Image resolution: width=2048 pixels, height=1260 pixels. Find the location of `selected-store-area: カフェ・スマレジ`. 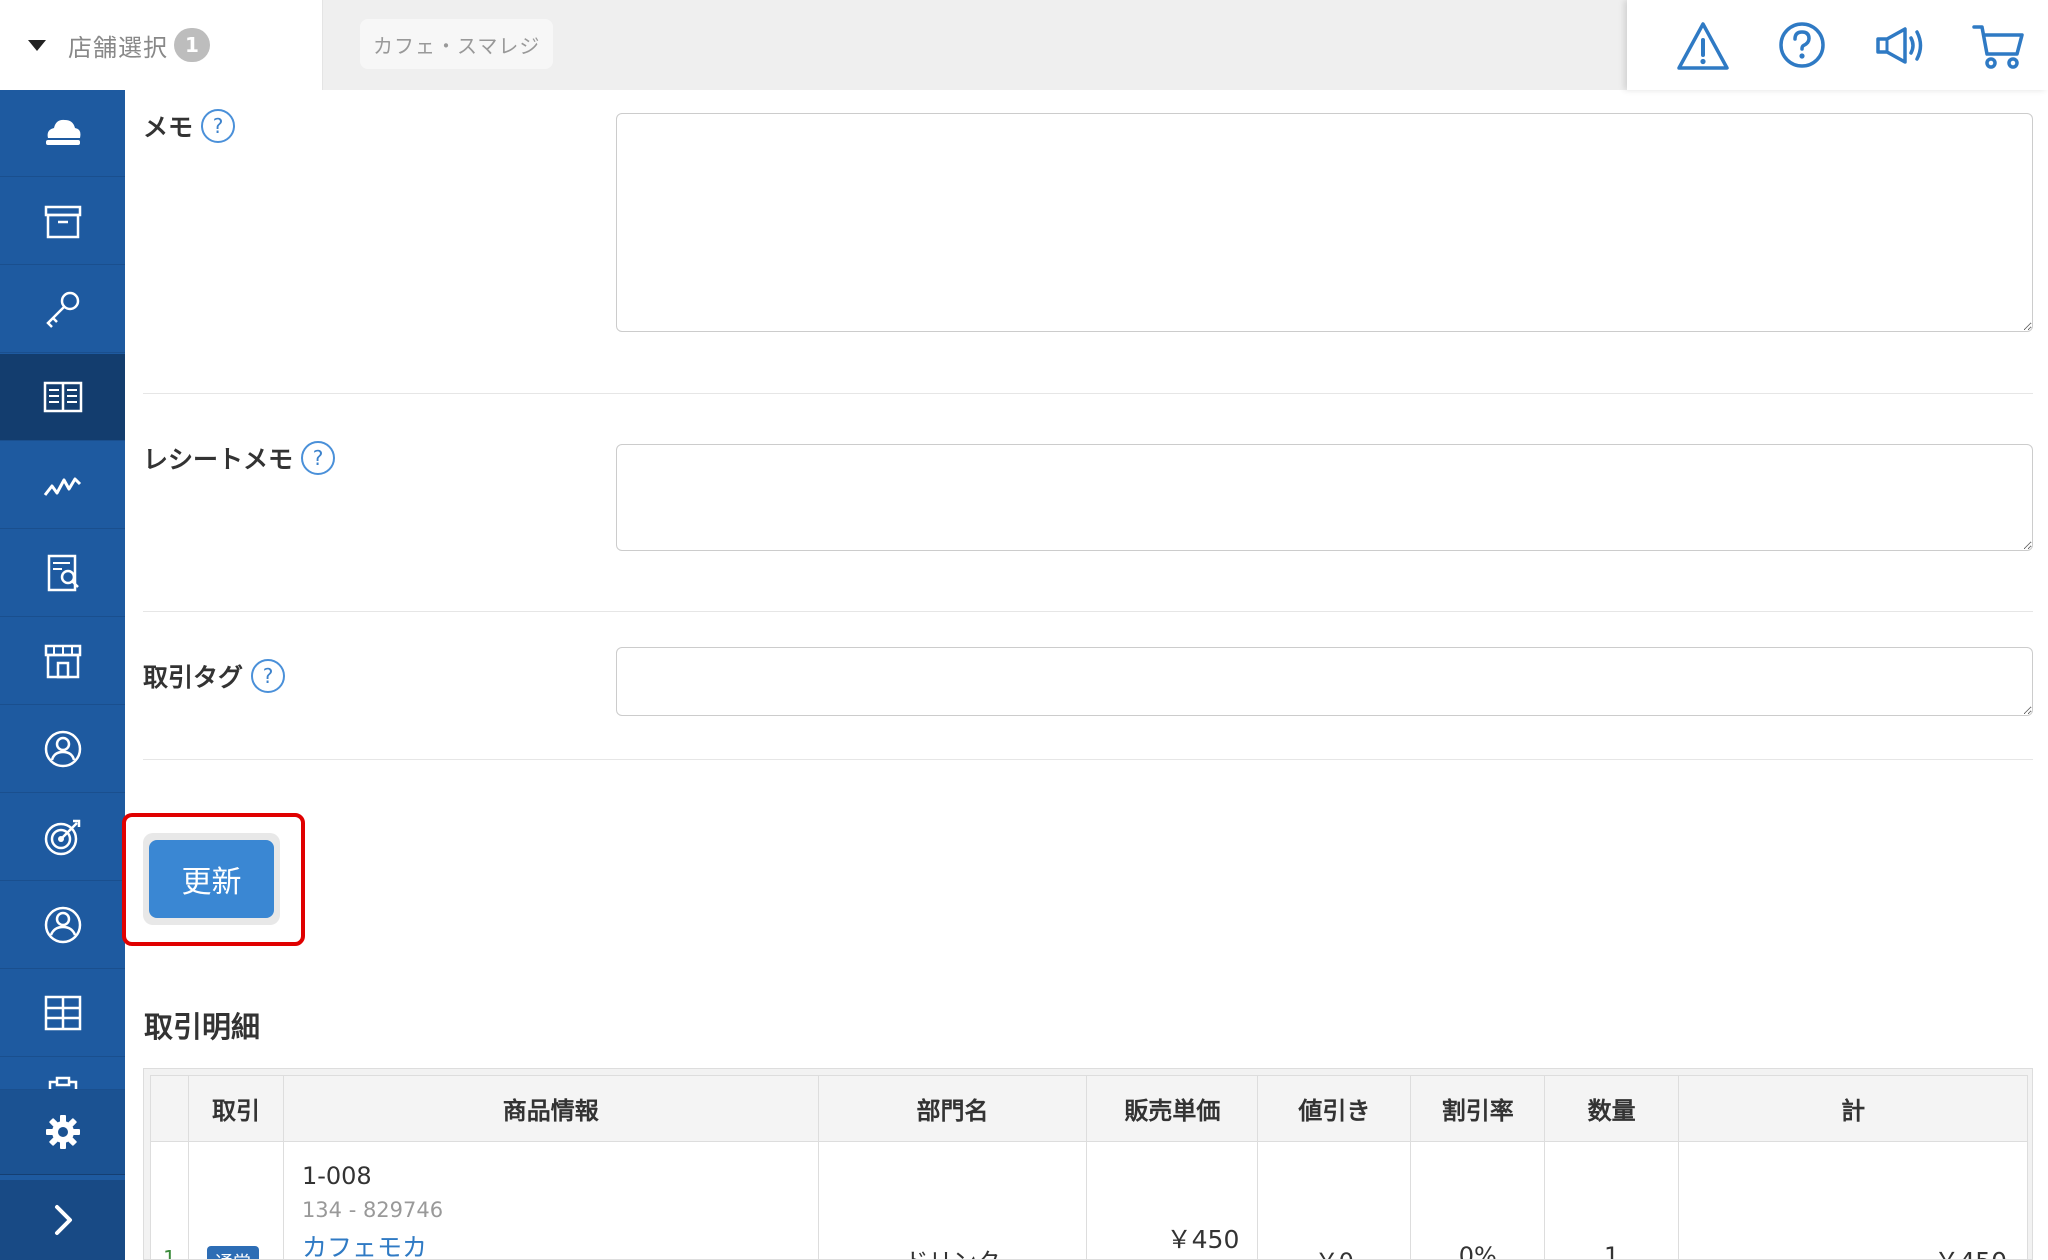

selected-store-area: カフェ・スマレジ is located at coordinates (975, 45).